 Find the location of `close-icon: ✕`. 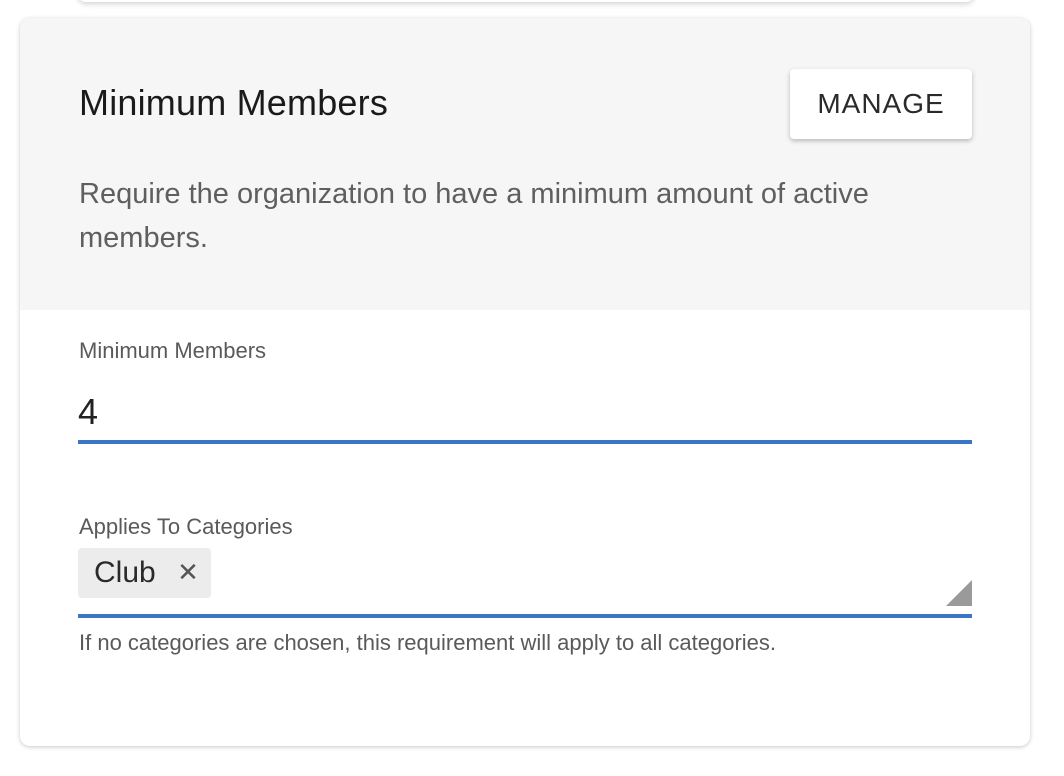

close-icon: ✕ is located at coordinates (188, 572).